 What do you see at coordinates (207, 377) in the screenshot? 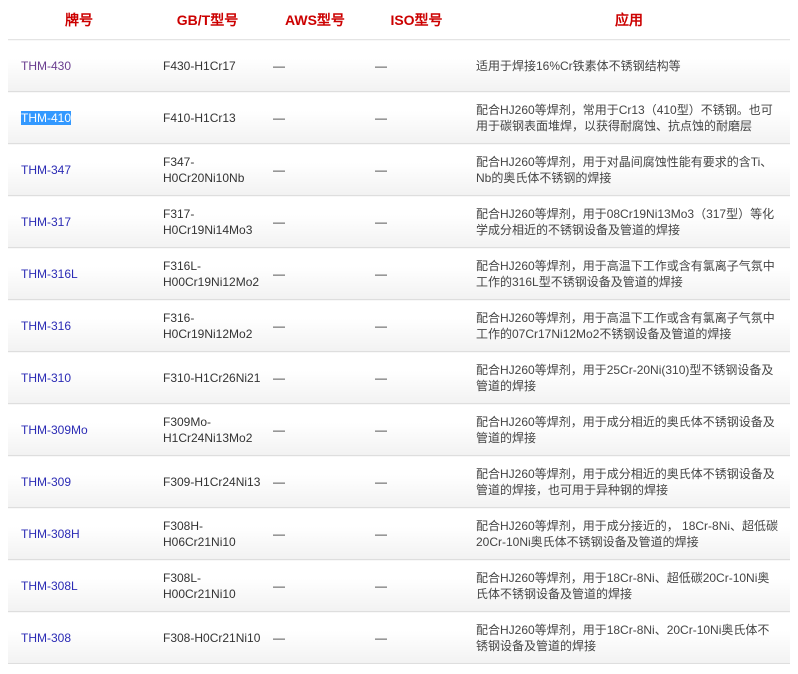
I see `gbt-model-cell: F310-H1Cr26Ni21` at bounding box center [207, 377].